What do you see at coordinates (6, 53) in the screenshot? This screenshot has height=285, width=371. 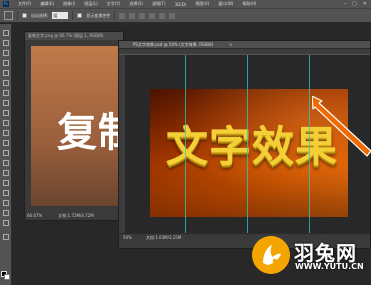 I see `lasso-tool-icon` at bounding box center [6, 53].